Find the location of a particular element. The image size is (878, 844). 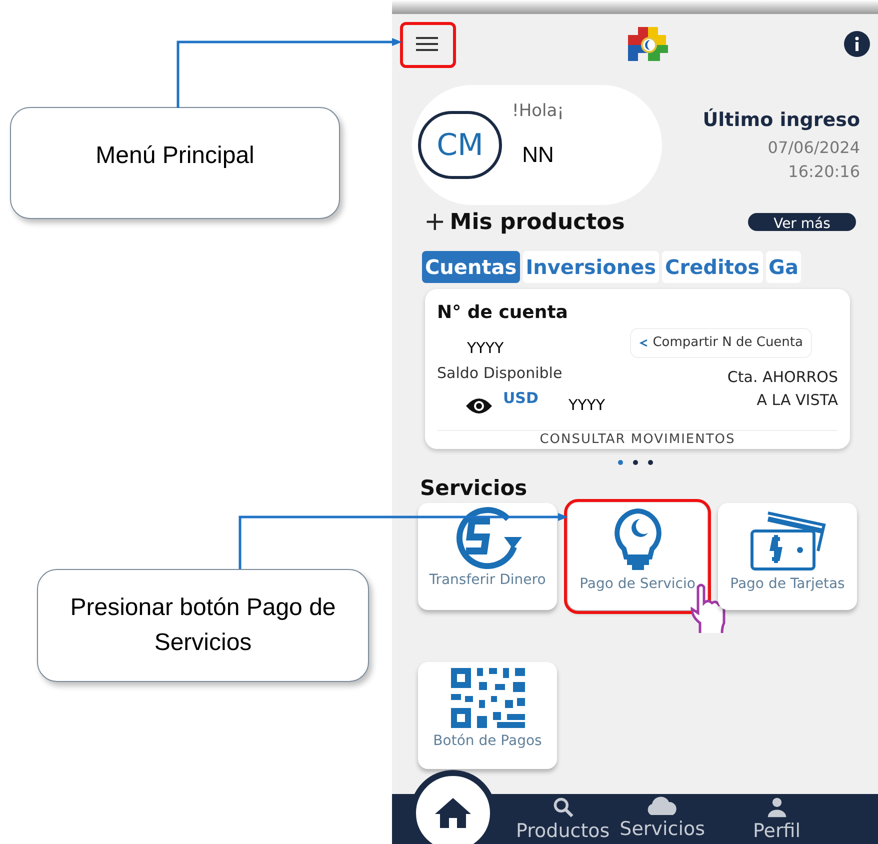

last-login-time: 16:20:16 is located at coordinates (824, 172).